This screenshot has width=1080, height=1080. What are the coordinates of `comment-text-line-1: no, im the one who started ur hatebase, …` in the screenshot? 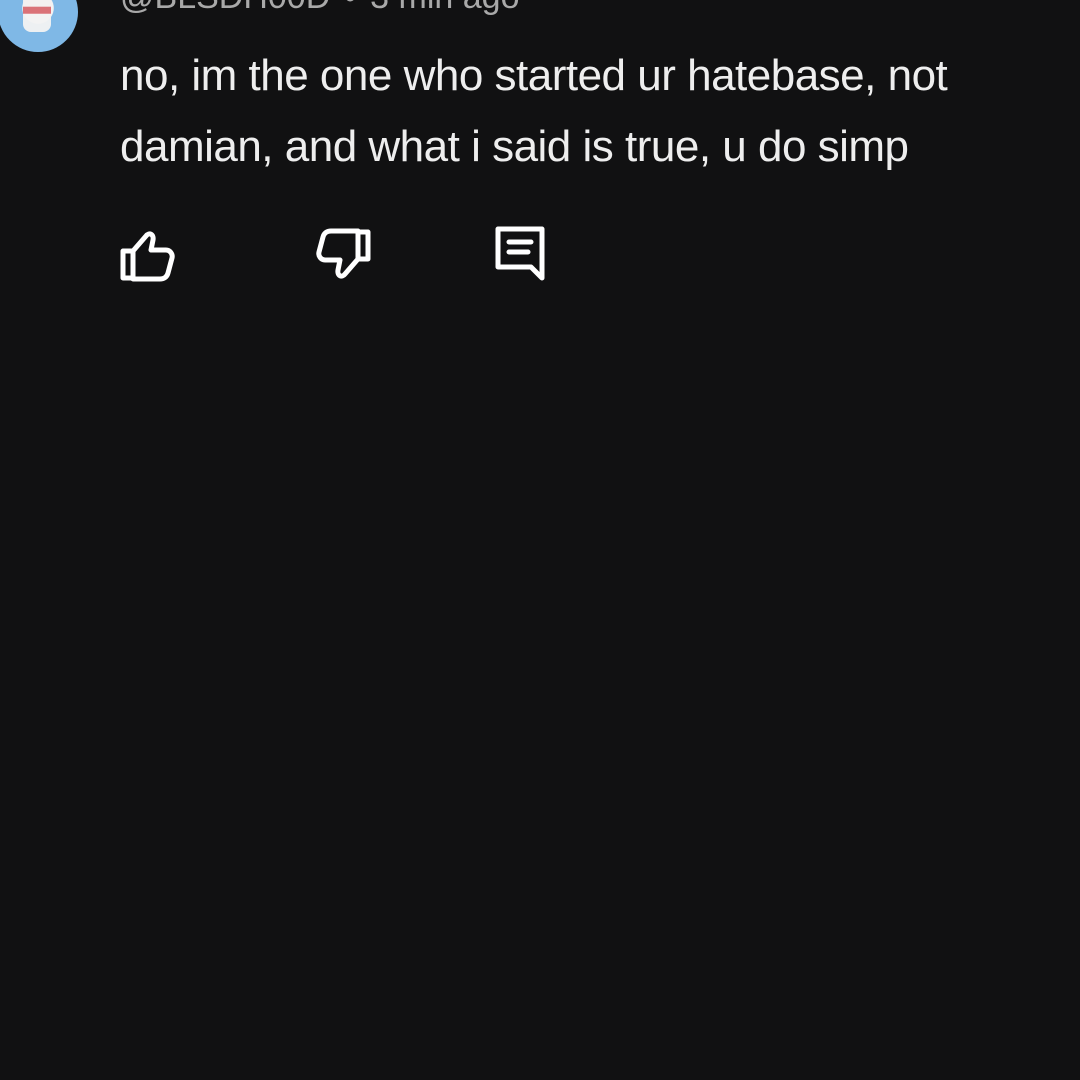 It's located at (534, 75).